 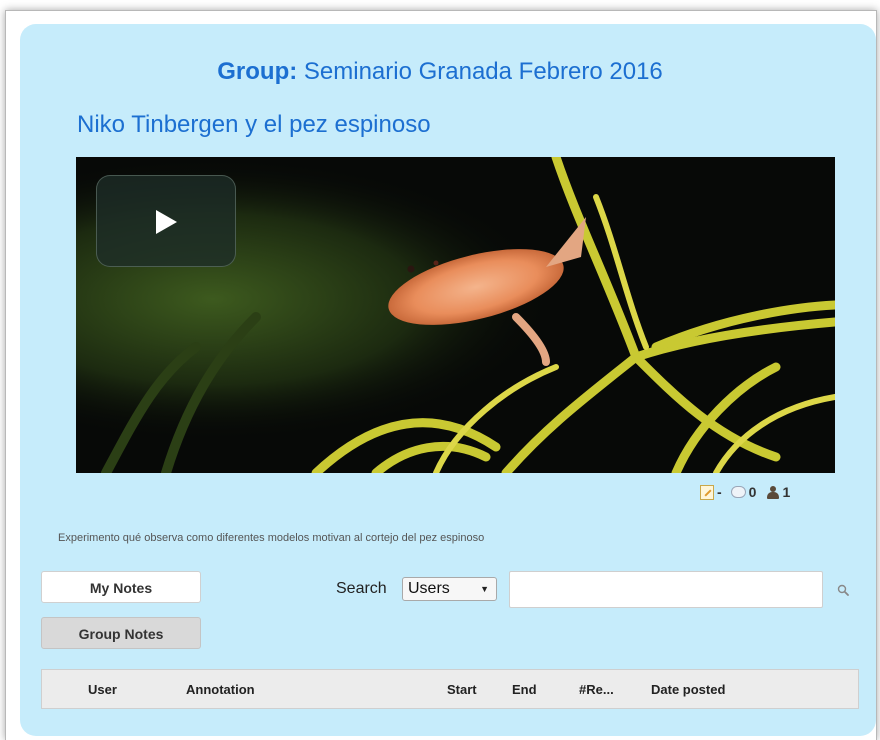 I want to click on search-input, so click(x=666, y=589).